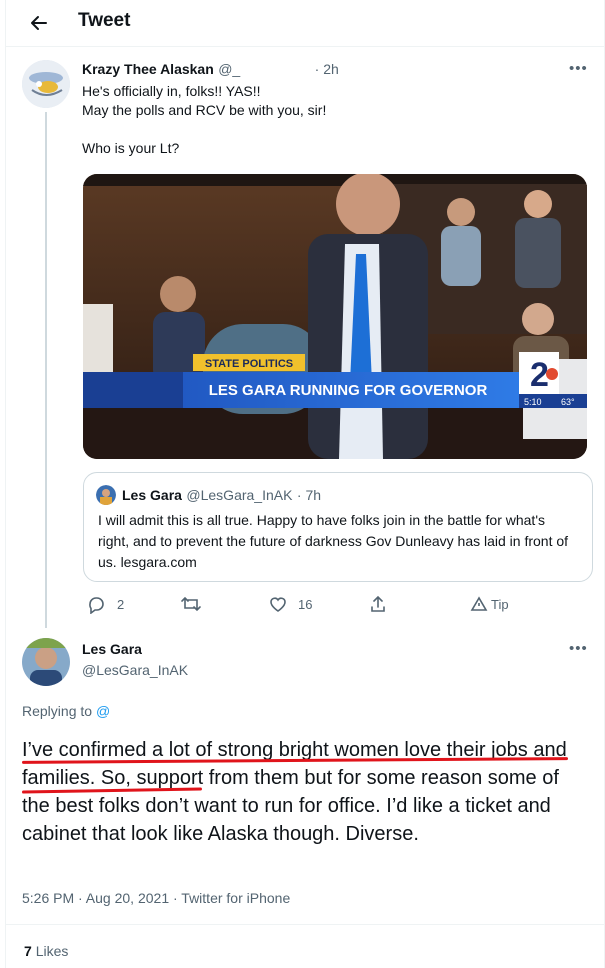 This screenshot has height=968, width=605. I want to click on retweet-button, so click(191, 606).